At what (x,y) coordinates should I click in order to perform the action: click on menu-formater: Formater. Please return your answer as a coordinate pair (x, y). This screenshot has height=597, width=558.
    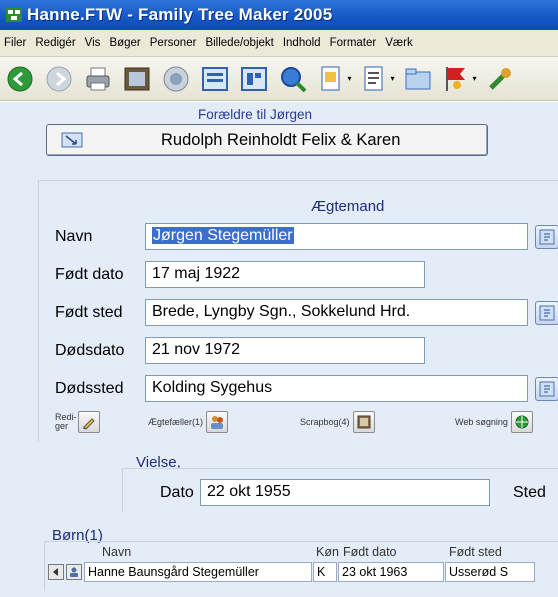
    Looking at the image, I should click on (353, 43).